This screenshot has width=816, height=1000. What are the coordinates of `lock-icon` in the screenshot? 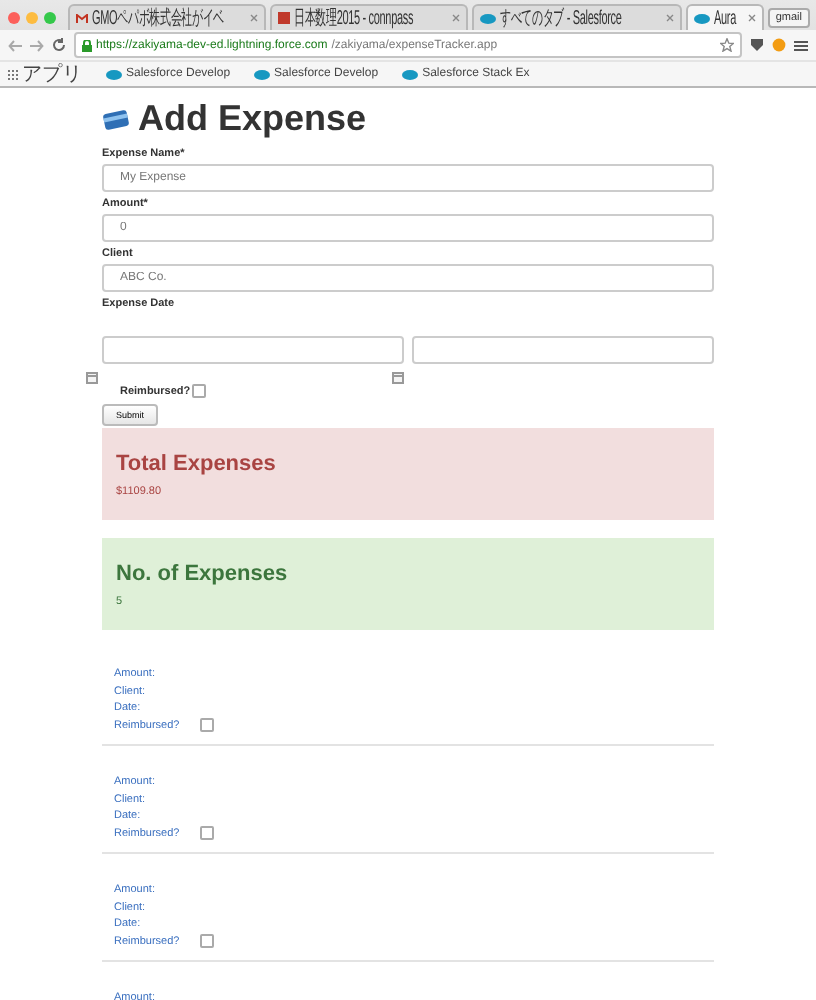 It's located at (87, 45).